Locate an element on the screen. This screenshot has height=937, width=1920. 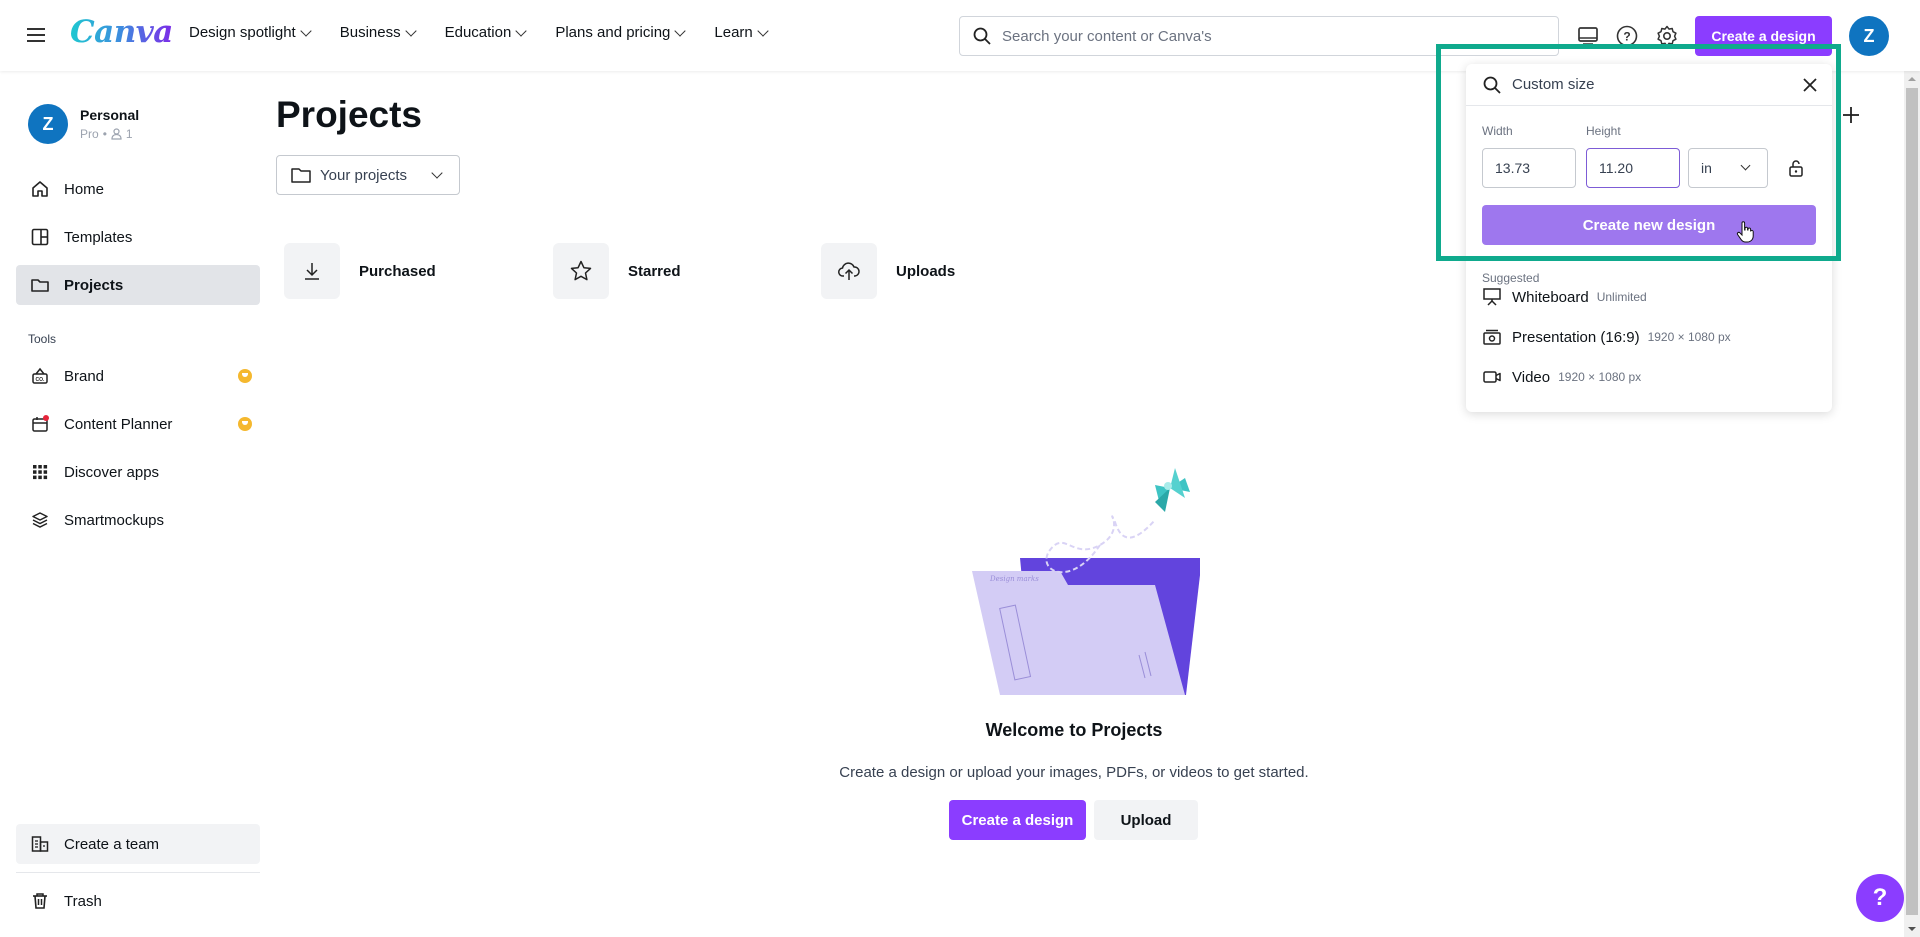
sidebar-label: Smartmockups is located at coordinates (114, 520).